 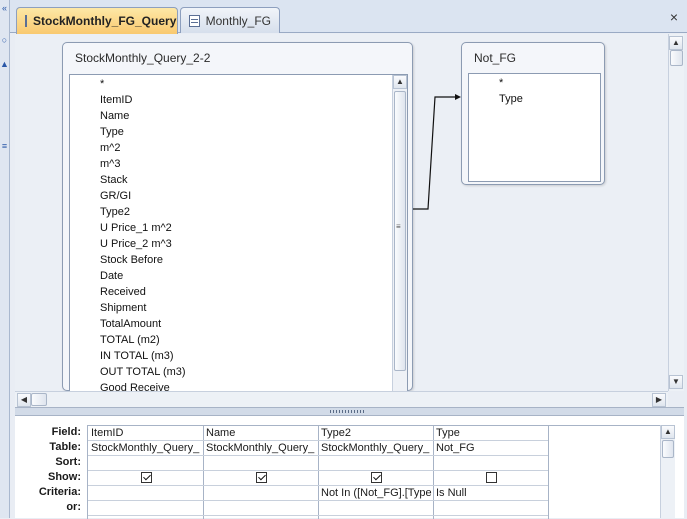 I want to click on tab-label: Monthly_FG, so click(x=238, y=20).